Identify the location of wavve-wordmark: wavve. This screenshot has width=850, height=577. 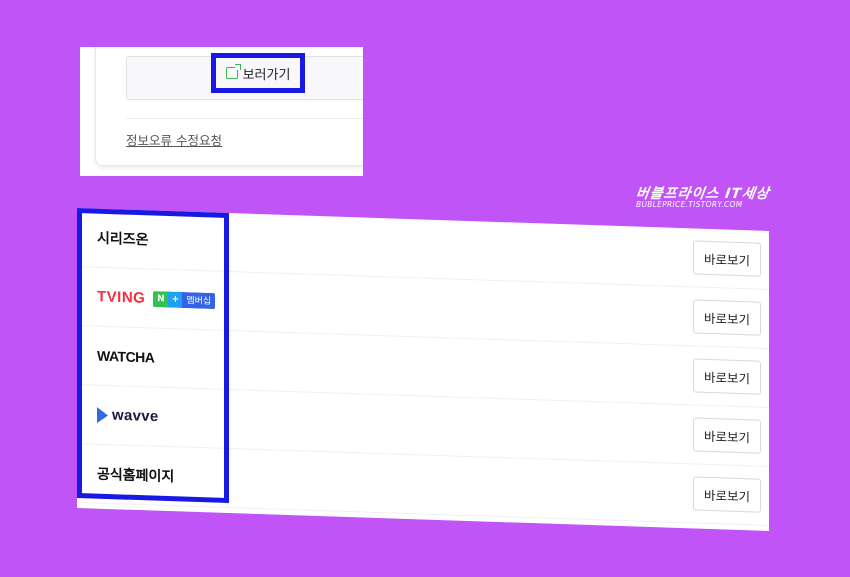
(135, 416).